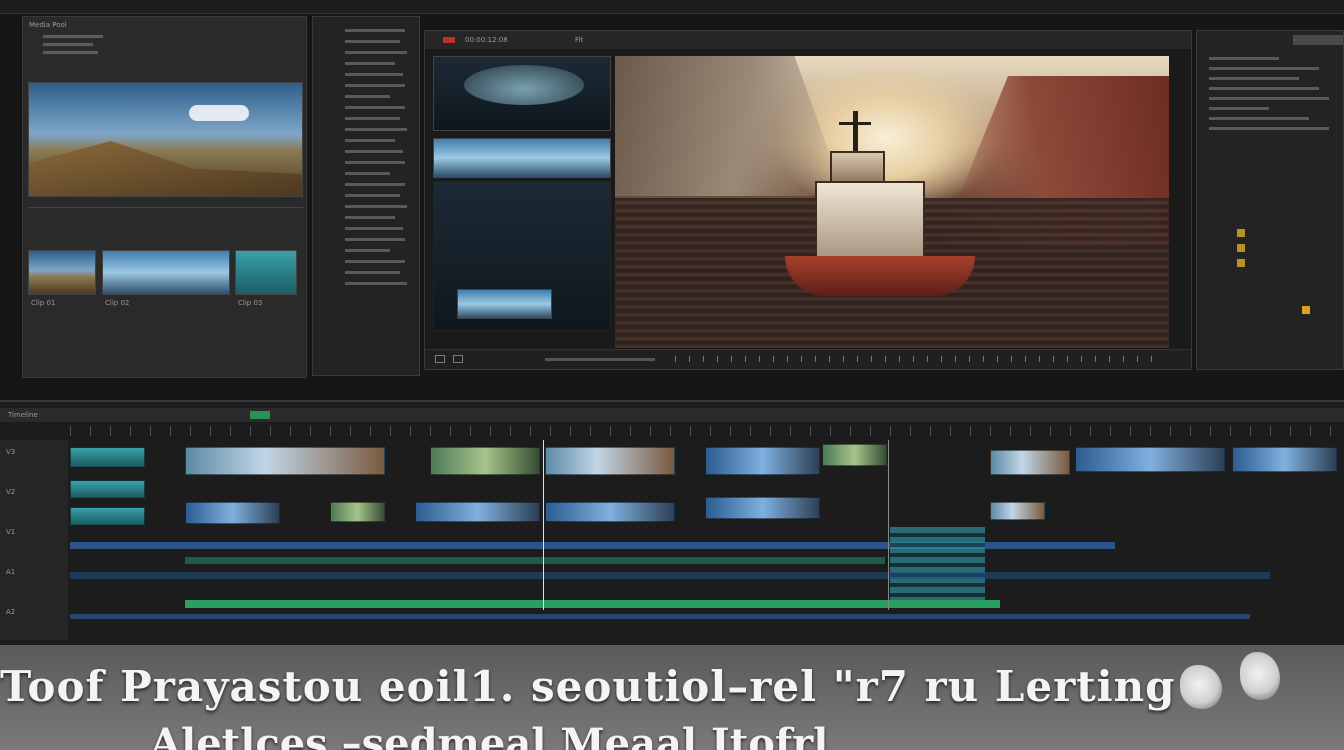 The image size is (1344, 750). I want to click on scrub-bar, so click(600, 359).